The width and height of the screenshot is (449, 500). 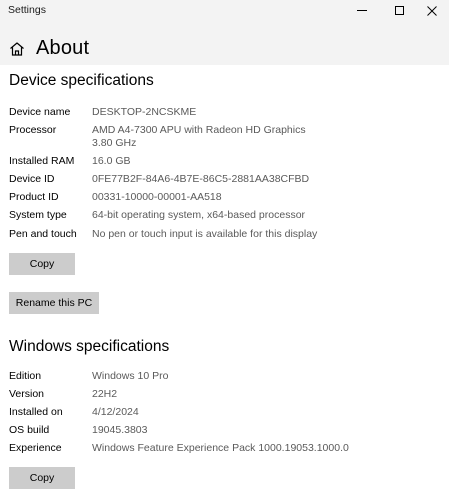 I want to click on page-title: About, so click(x=63, y=48).